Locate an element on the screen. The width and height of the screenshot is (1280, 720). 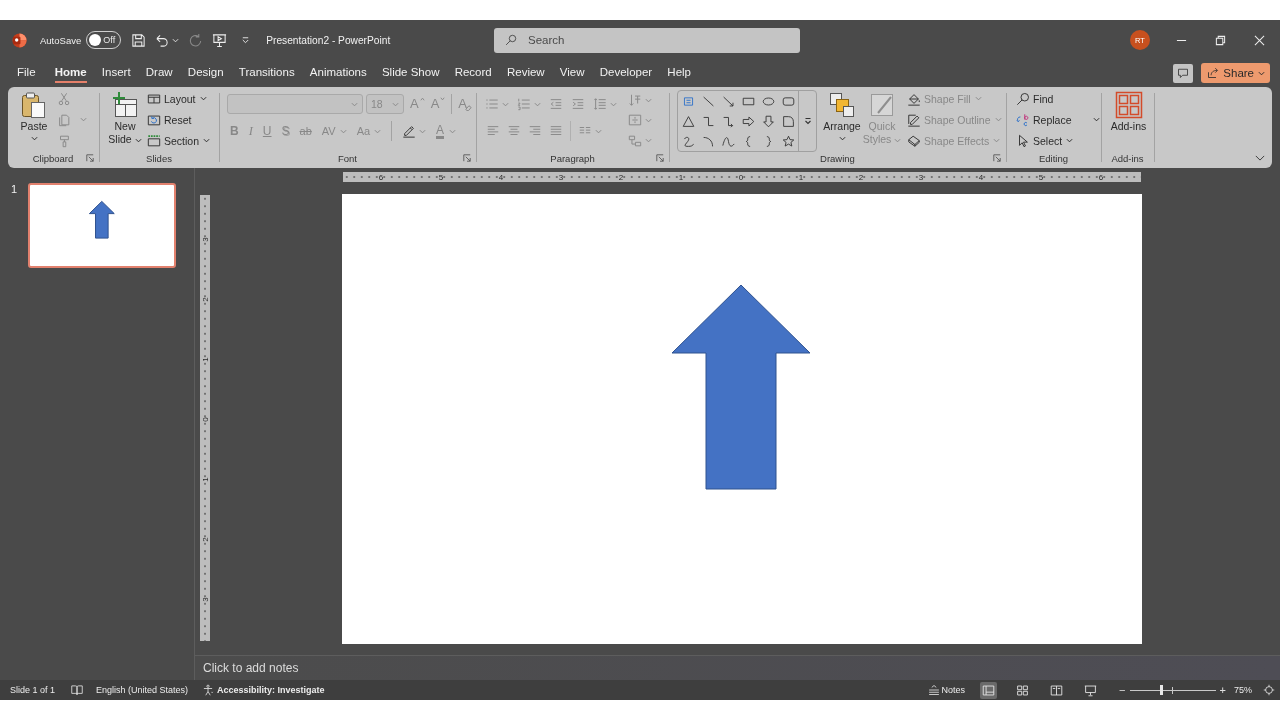
find-button: Find is located at coordinates (1058, 98).